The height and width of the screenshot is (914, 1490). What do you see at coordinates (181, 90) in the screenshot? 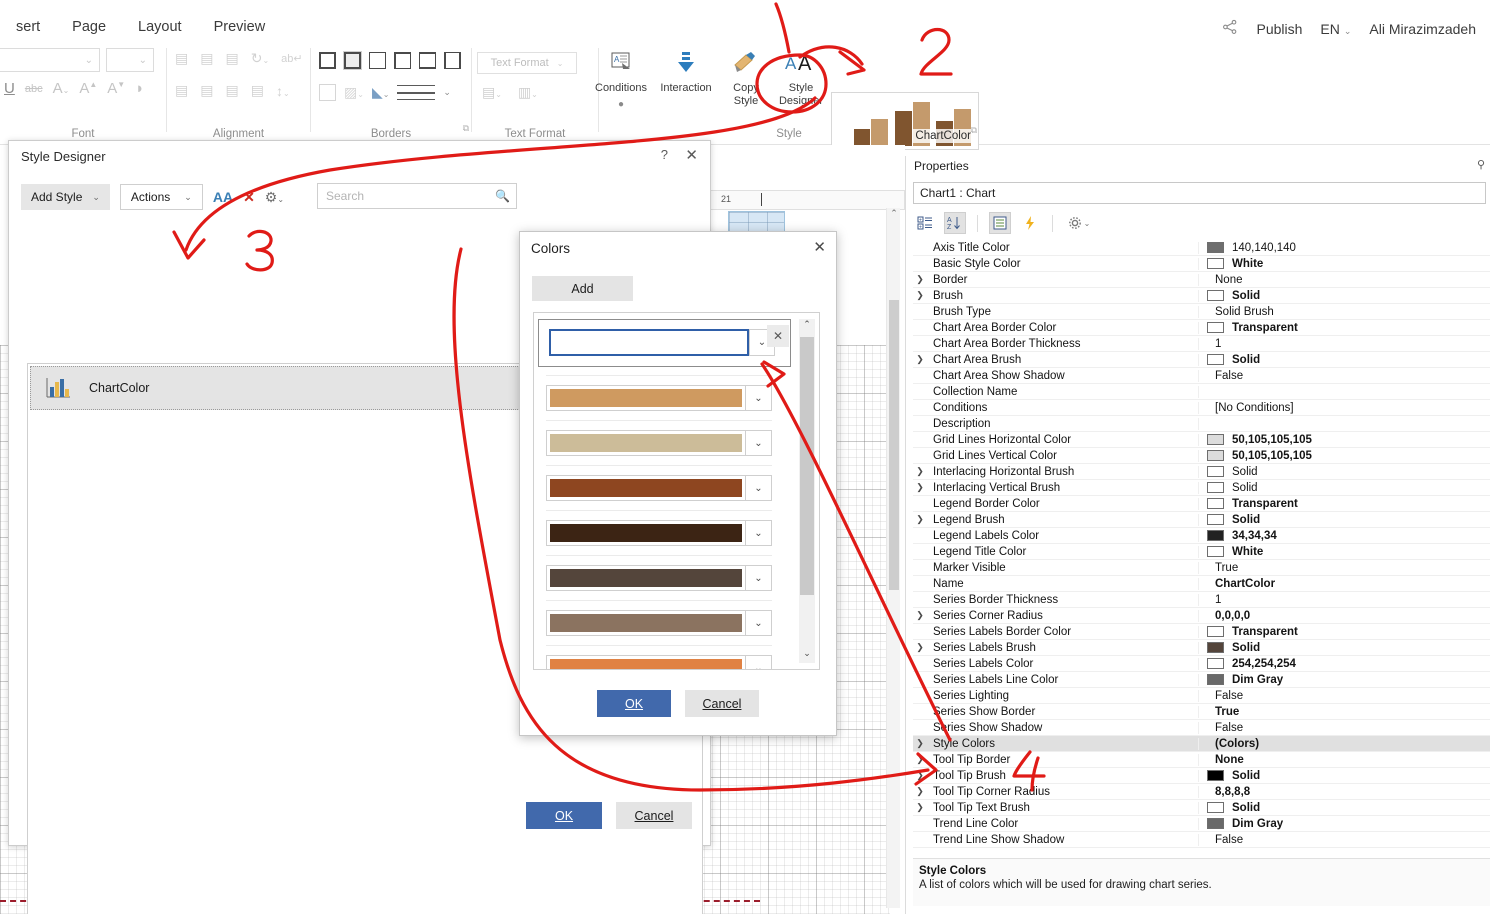
I see `align-left-icon: ▤` at bounding box center [181, 90].